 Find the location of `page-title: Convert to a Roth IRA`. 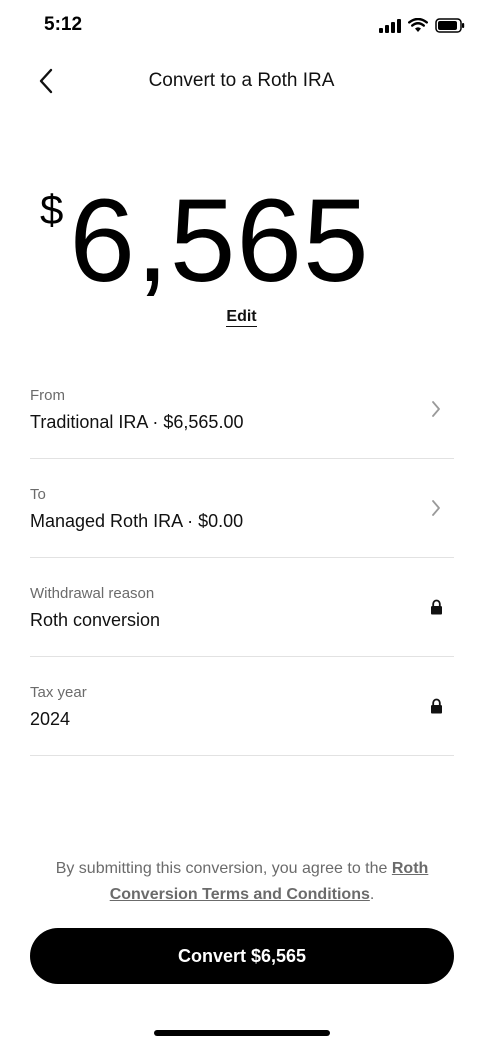

page-title: Convert to a Roth IRA is located at coordinates (241, 80).